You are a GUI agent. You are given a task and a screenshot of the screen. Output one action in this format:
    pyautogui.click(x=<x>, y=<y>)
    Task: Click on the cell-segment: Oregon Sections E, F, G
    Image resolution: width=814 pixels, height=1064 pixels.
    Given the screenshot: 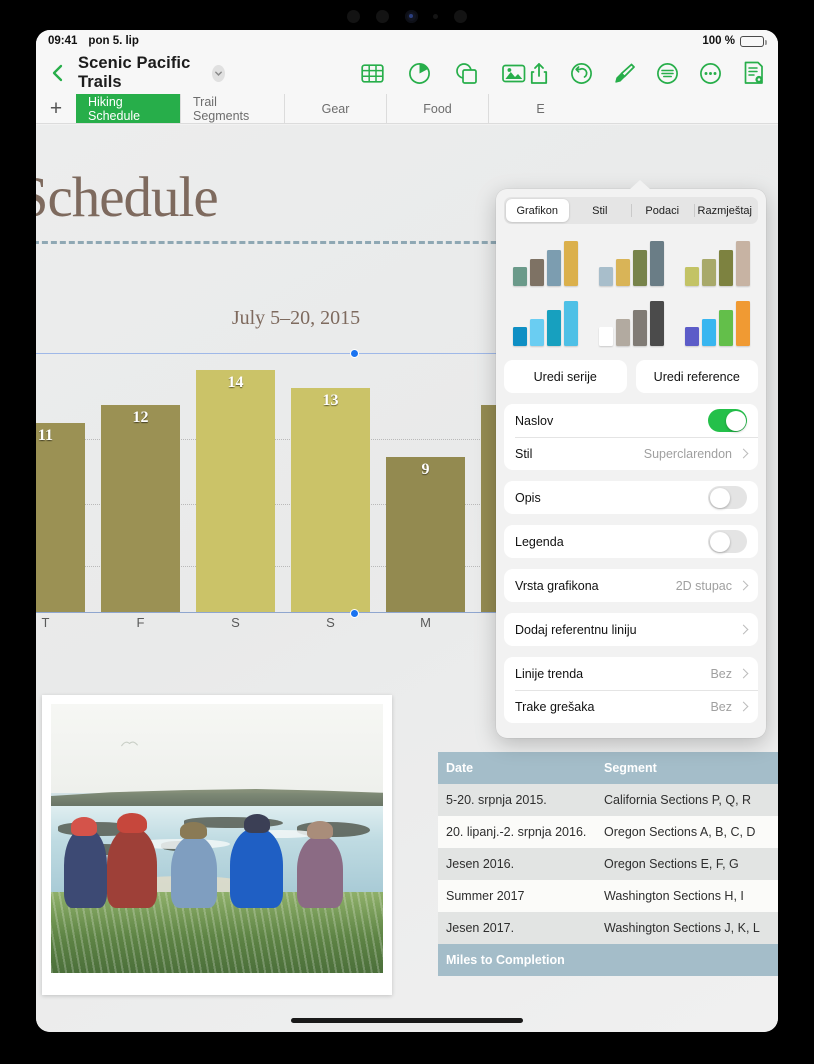 What is the action you would take?
    pyautogui.click(x=687, y=864)
    